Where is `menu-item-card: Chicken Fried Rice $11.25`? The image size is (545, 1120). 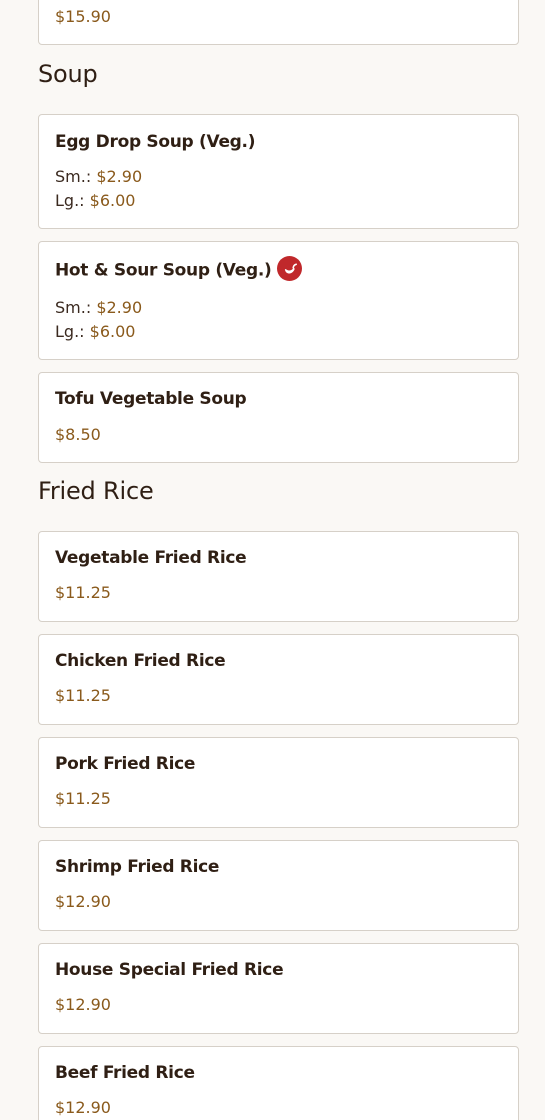
menu-item-card: Chicken Fried Rice $11.25 is located at coordinates (278, 679).